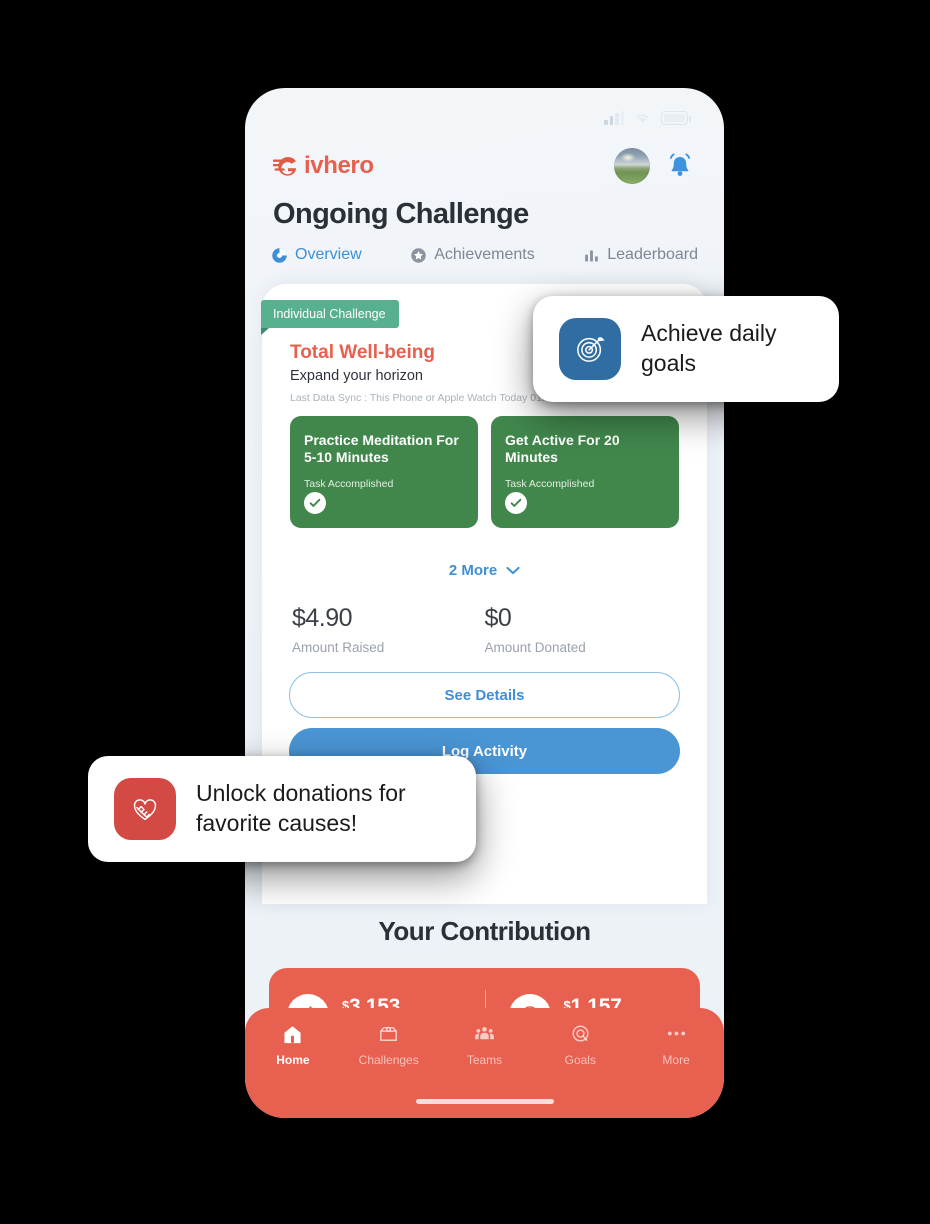 This screenshot has width=930, height=1224. I want to click on callout-text: Unlock donations for favorite causes!, so click(301, 808).